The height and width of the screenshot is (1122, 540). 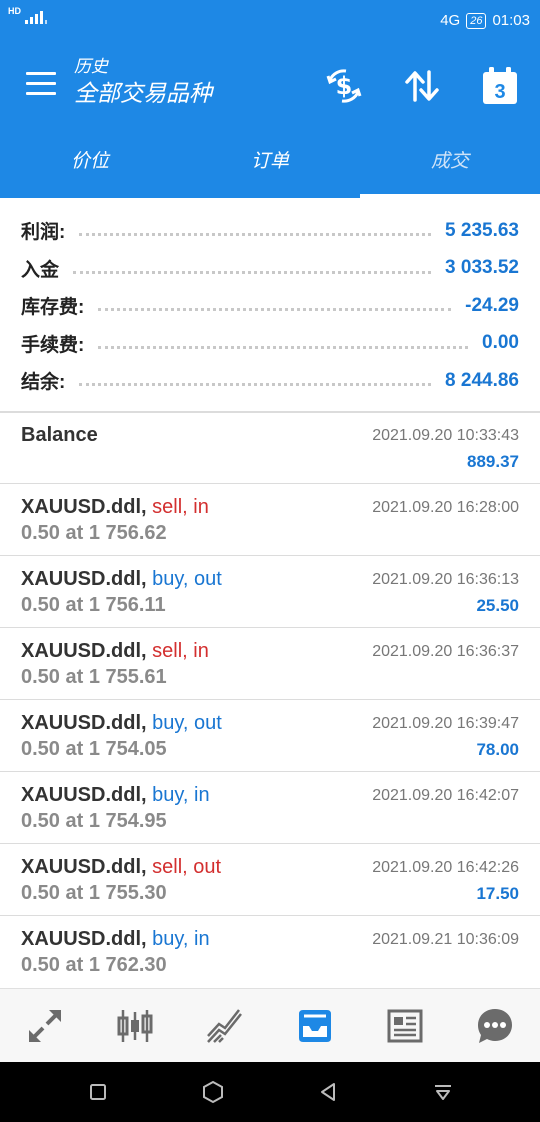 What do you see at coordinates (270, 381) in the screenshot?
I see `summary-row-balance: 结余: 8 244.86` at bounding box center [270, 381].